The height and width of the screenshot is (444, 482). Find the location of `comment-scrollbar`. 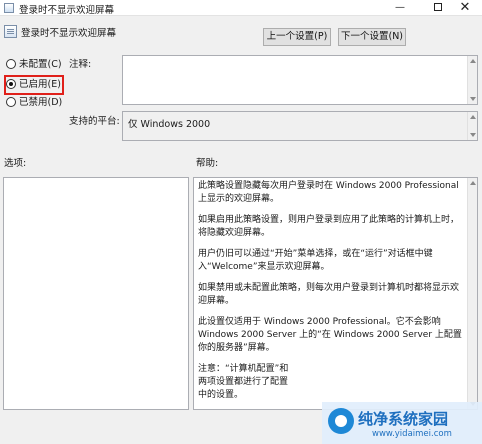

comment-scrollbar is located at coordinates (472, 80).